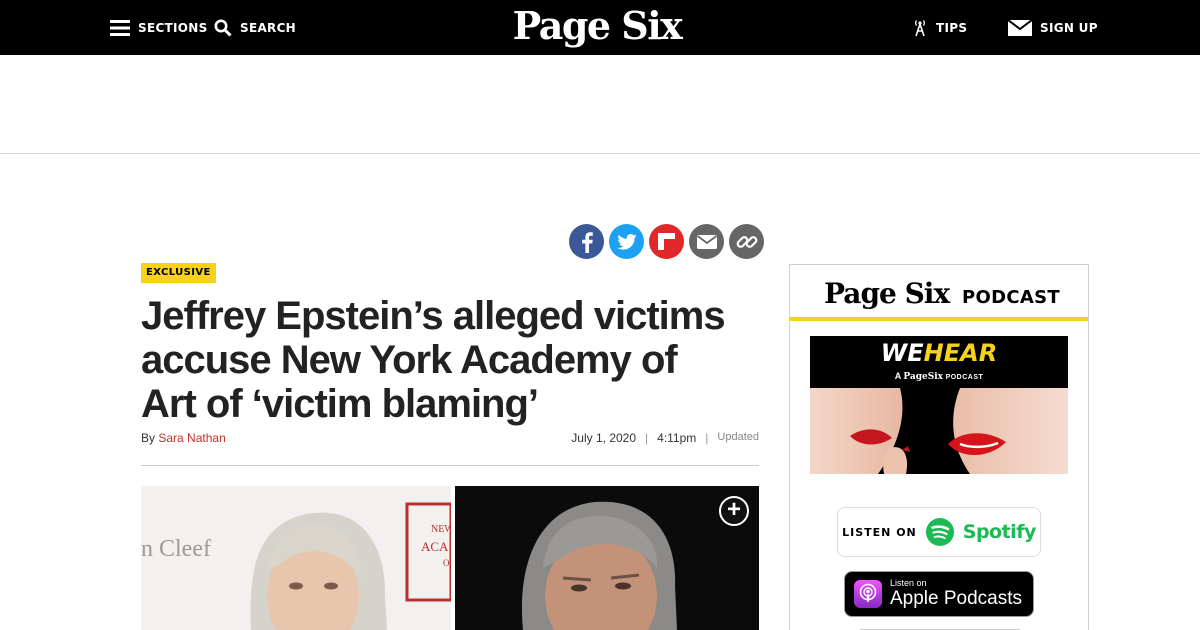 This screenshot has width=1200, height=630. I want to click on facebook-share-button, so click(586, 241).